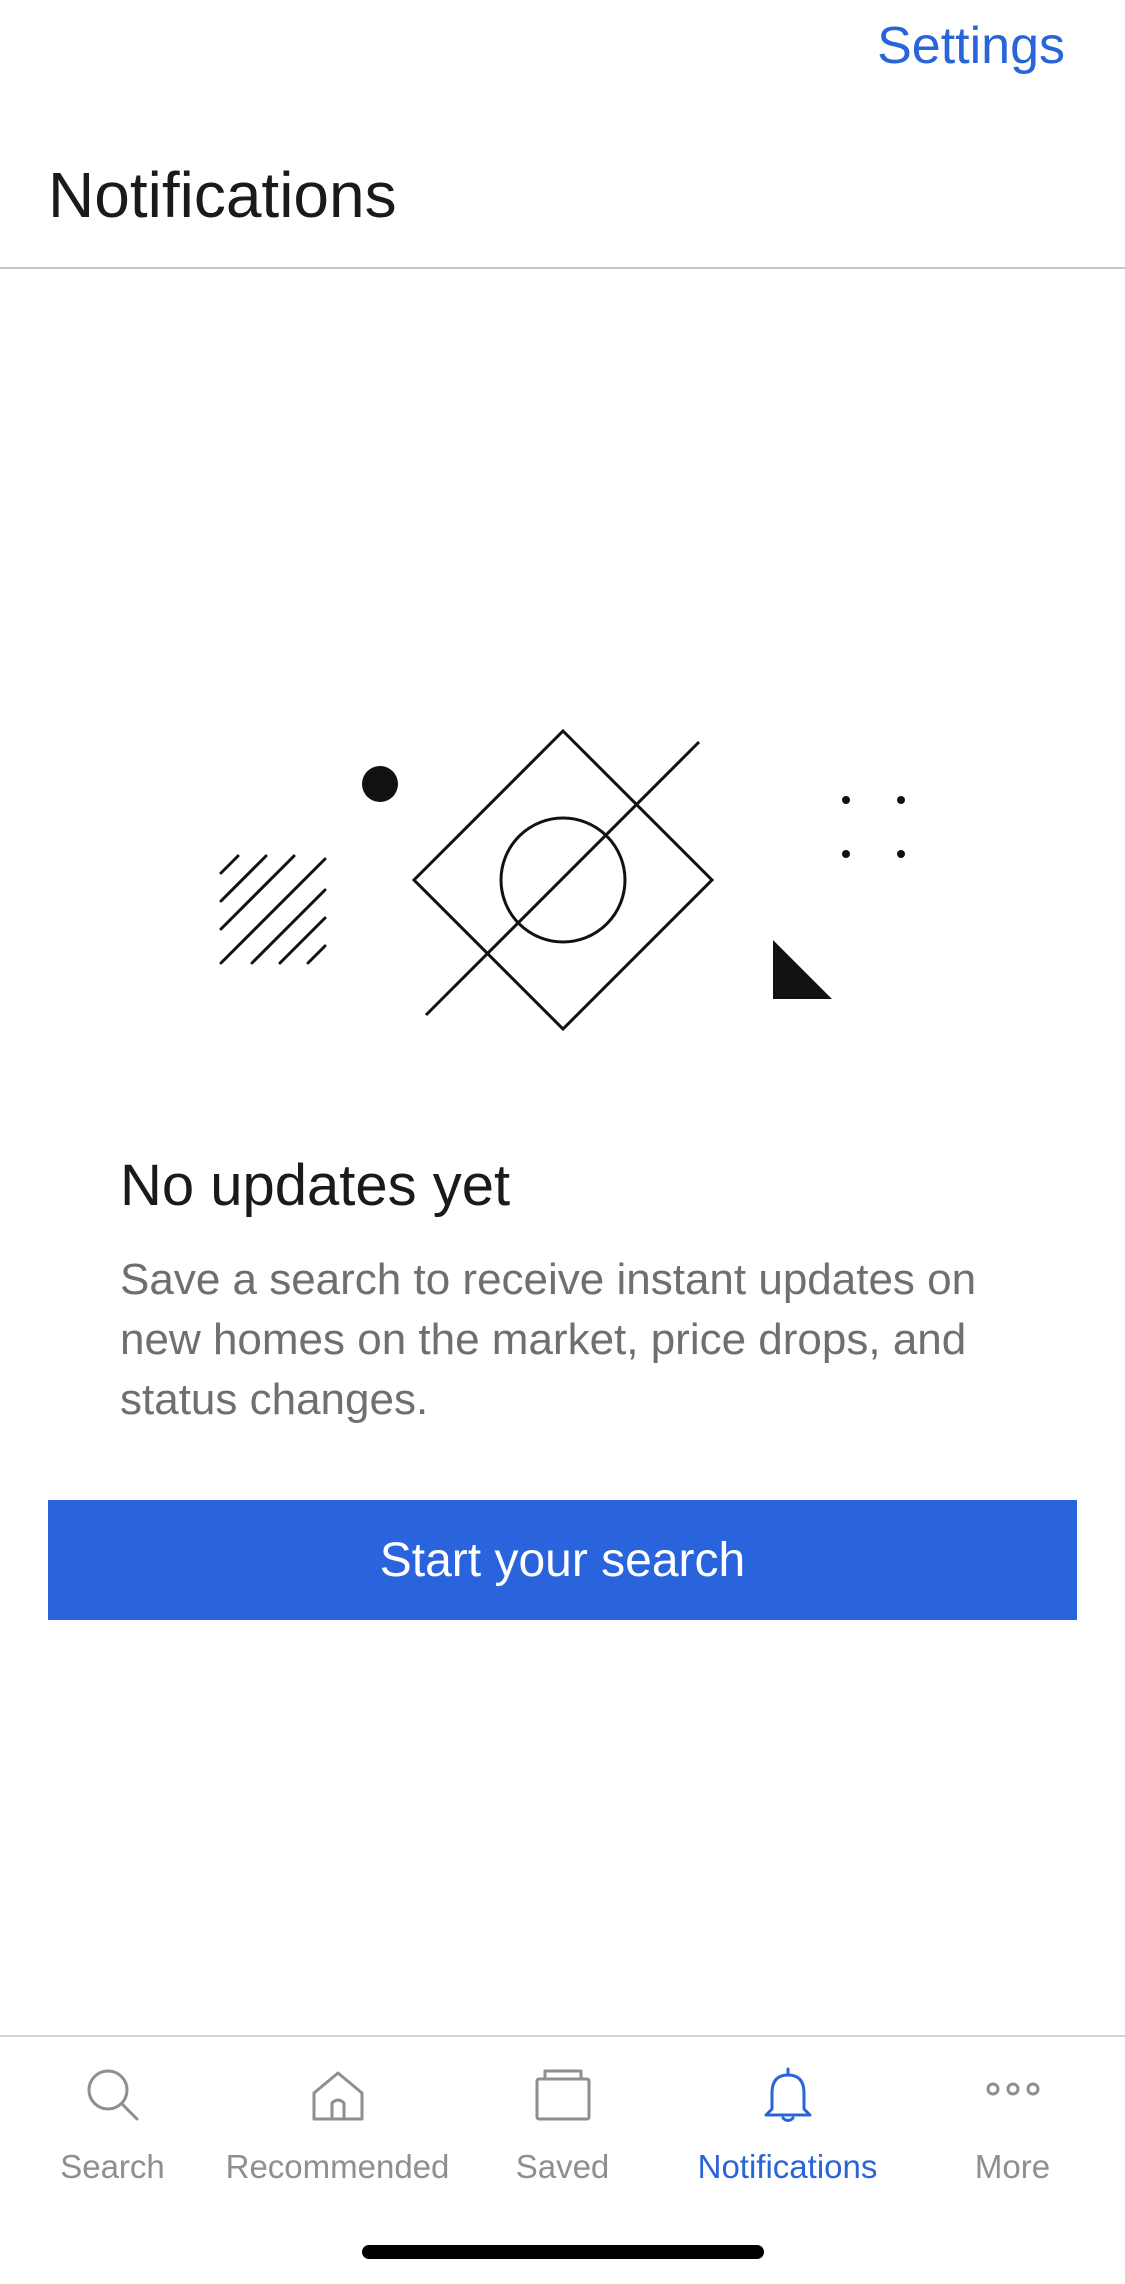 The image size is (1125, 2284). I want to click on solid-dot, so click(380, 784).